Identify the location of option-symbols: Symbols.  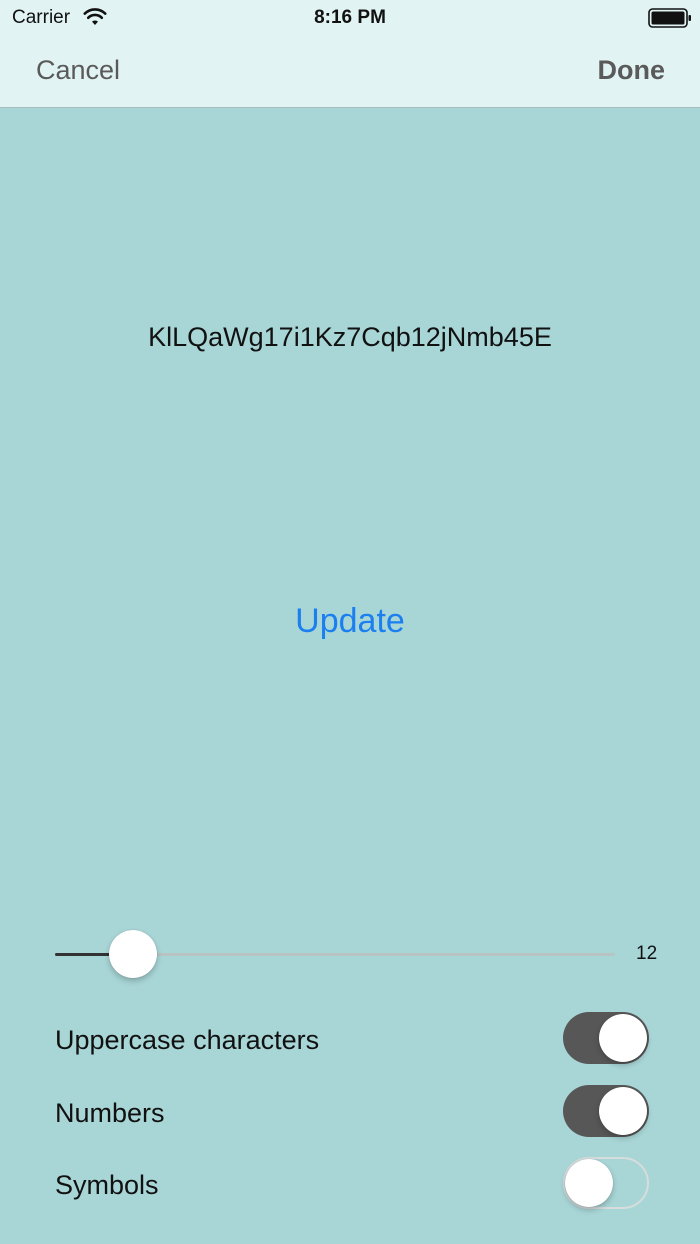
(350, 1184).